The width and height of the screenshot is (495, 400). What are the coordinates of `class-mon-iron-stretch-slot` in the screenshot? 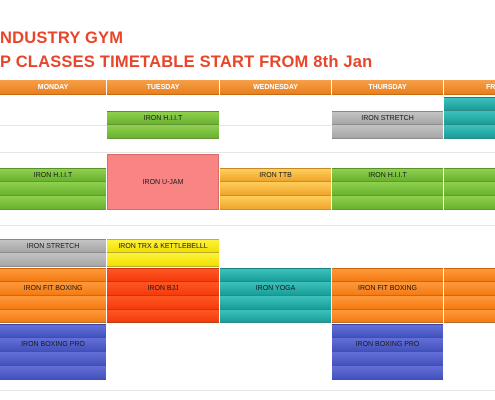 It's located at (53, 260).